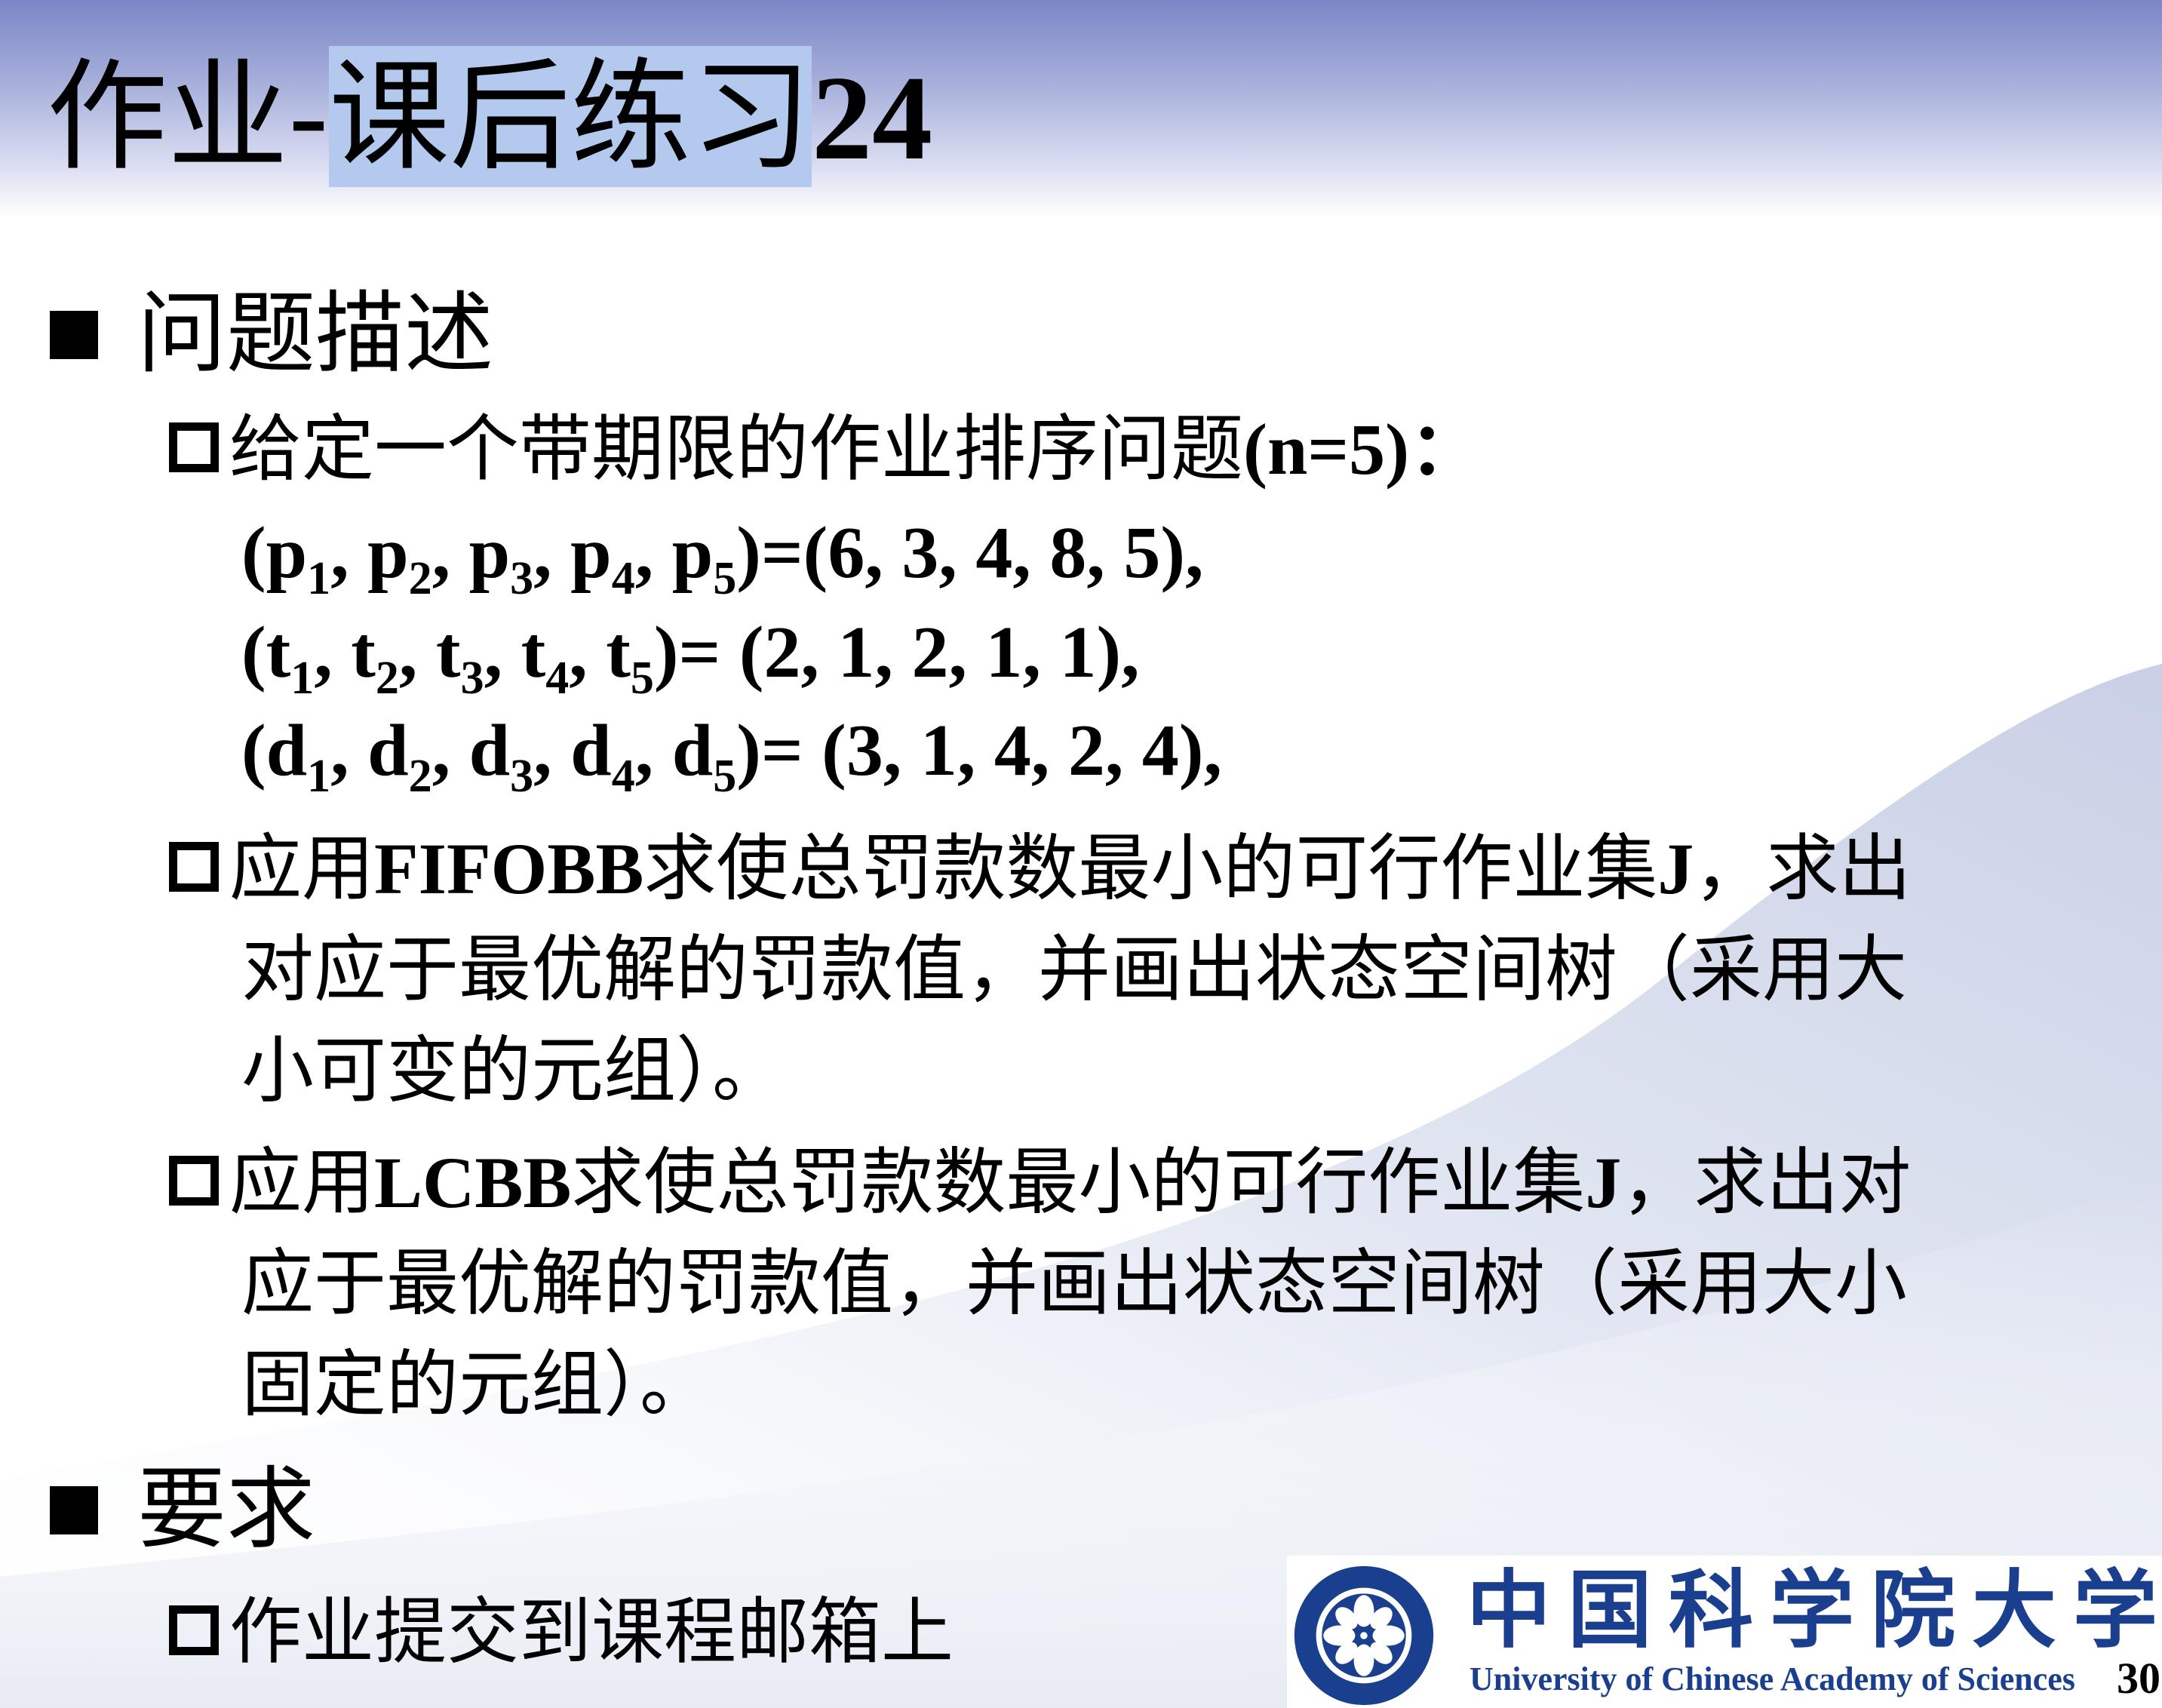 The image size is (2162, 1708). I want to click on fifobb-line-3: 小可变的元组）。, so click(513, 1070).